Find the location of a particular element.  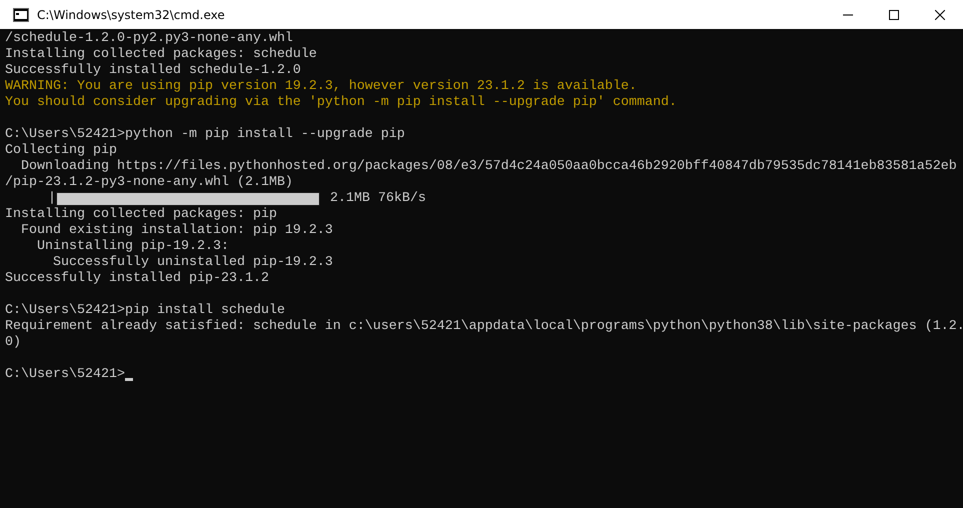

console-line: WARNING: You are using pip version 19.2.3, however version 23.1.2 is available. is located at coordinates (321, 87).